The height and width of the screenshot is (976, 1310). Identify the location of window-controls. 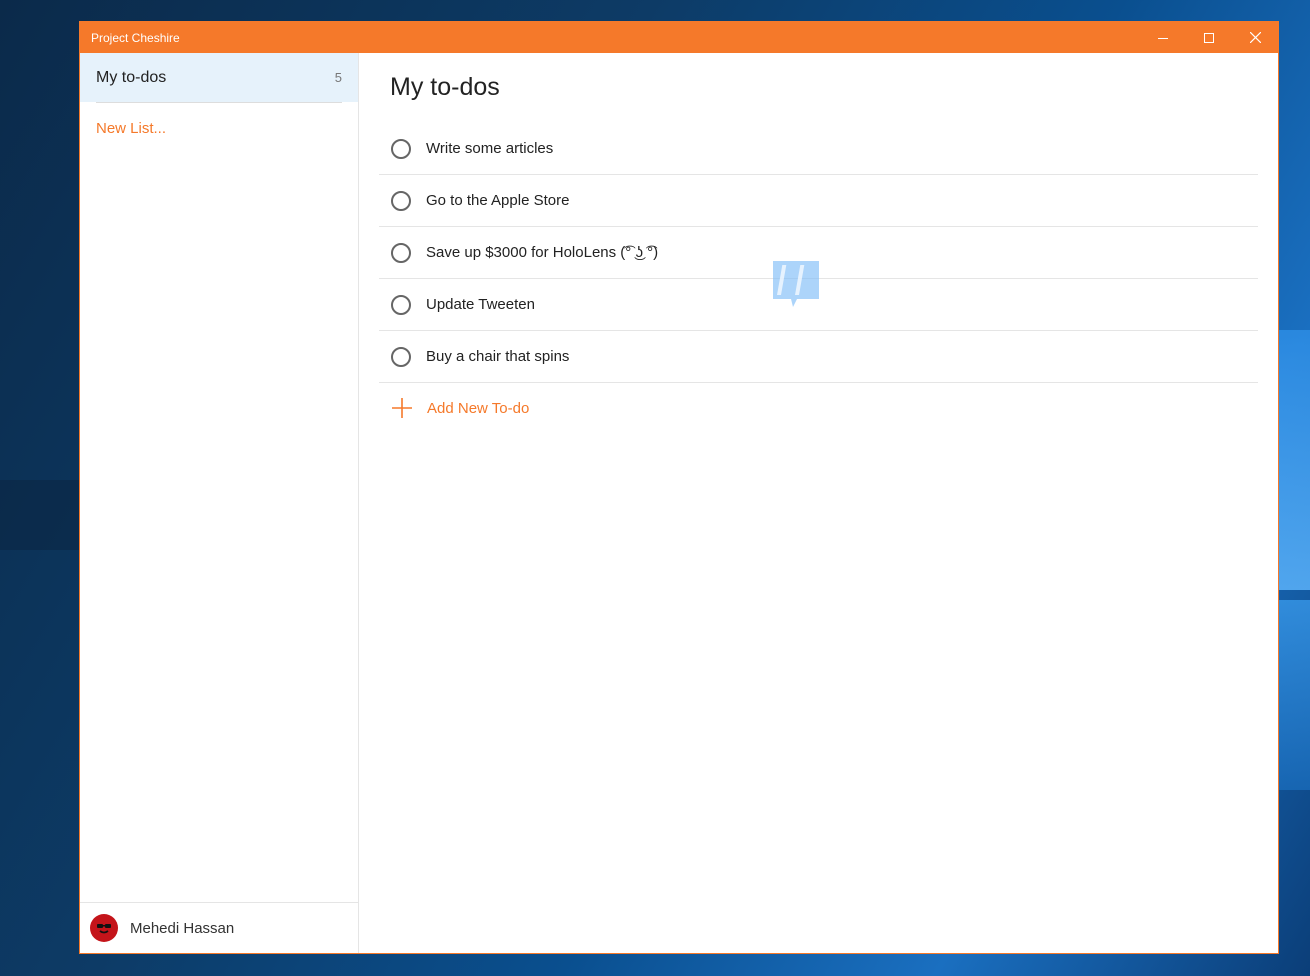
(1209, 37).